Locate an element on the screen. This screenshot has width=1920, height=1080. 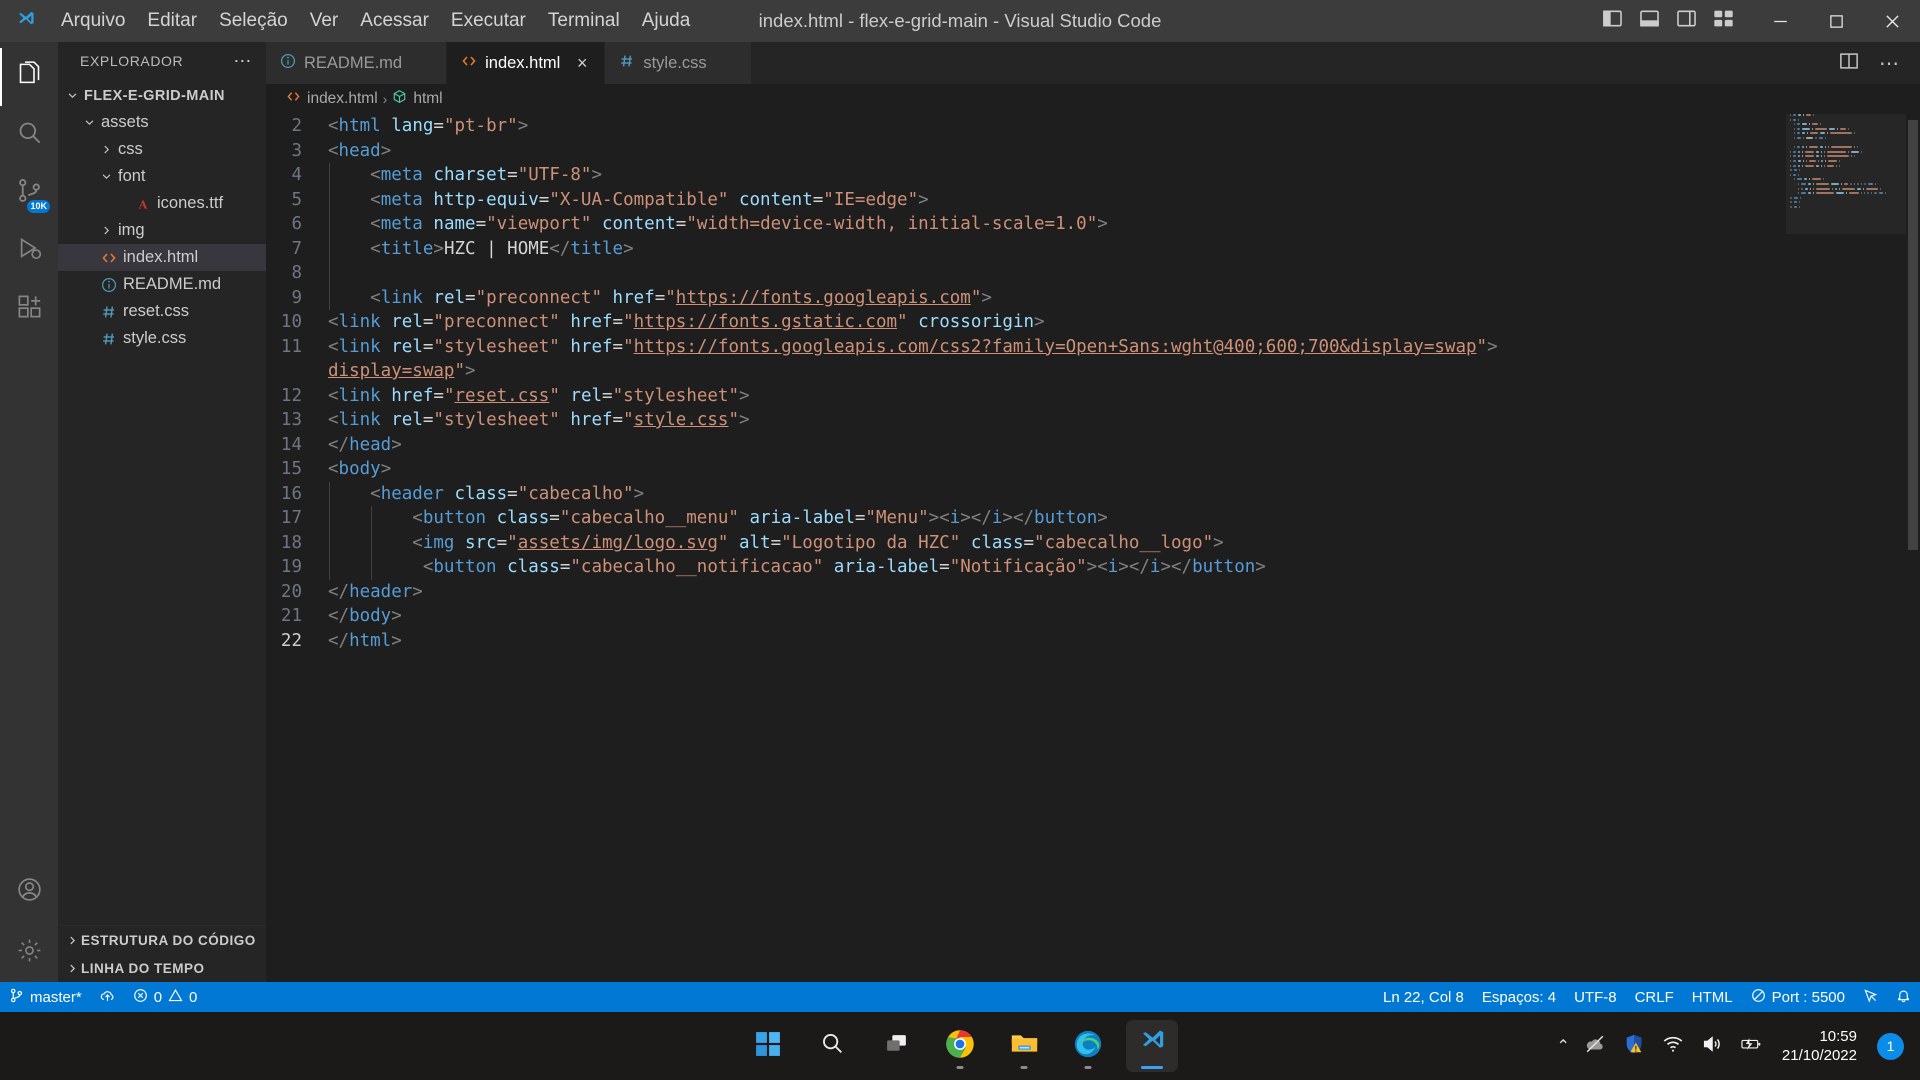
taskbar-edge-button is located at coordinates (1088, 1046).